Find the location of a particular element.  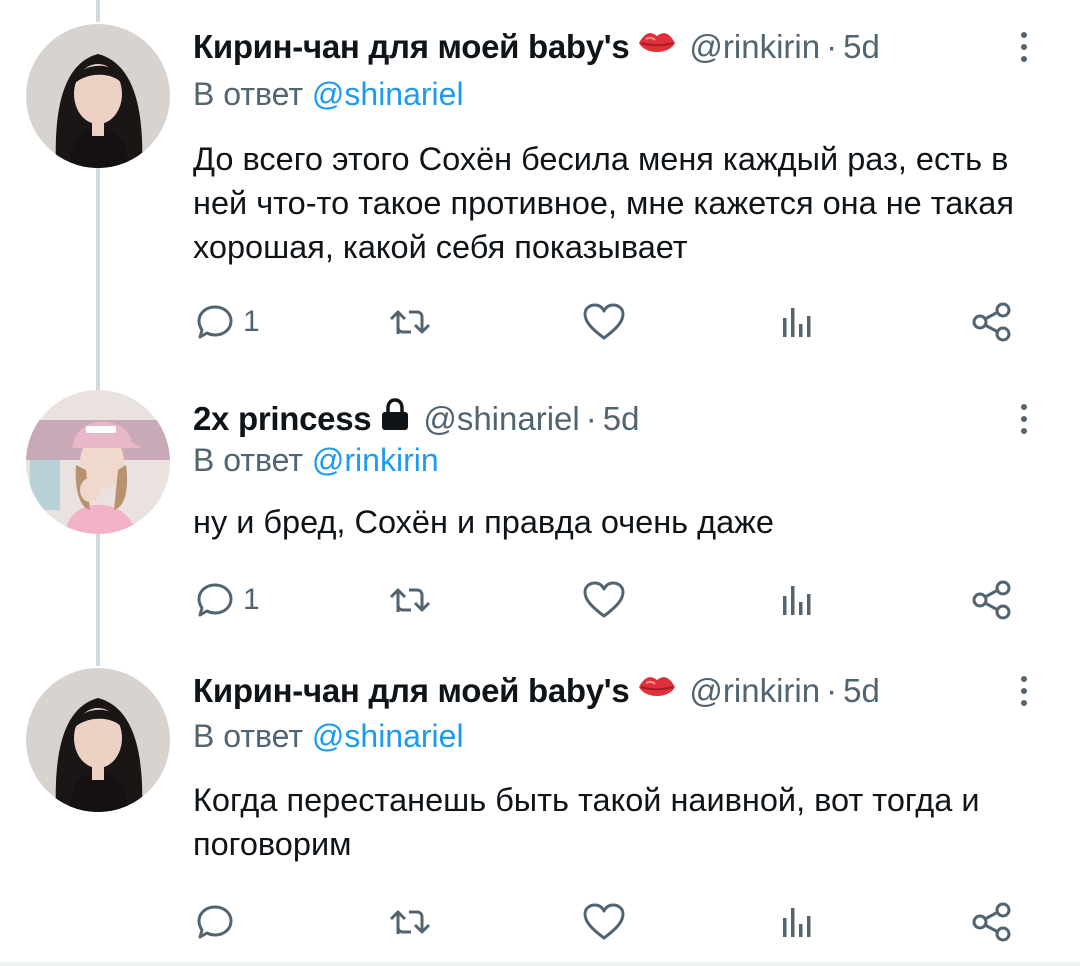

reply-mention-link: @rinkirin is located at coordinates (375, 460).